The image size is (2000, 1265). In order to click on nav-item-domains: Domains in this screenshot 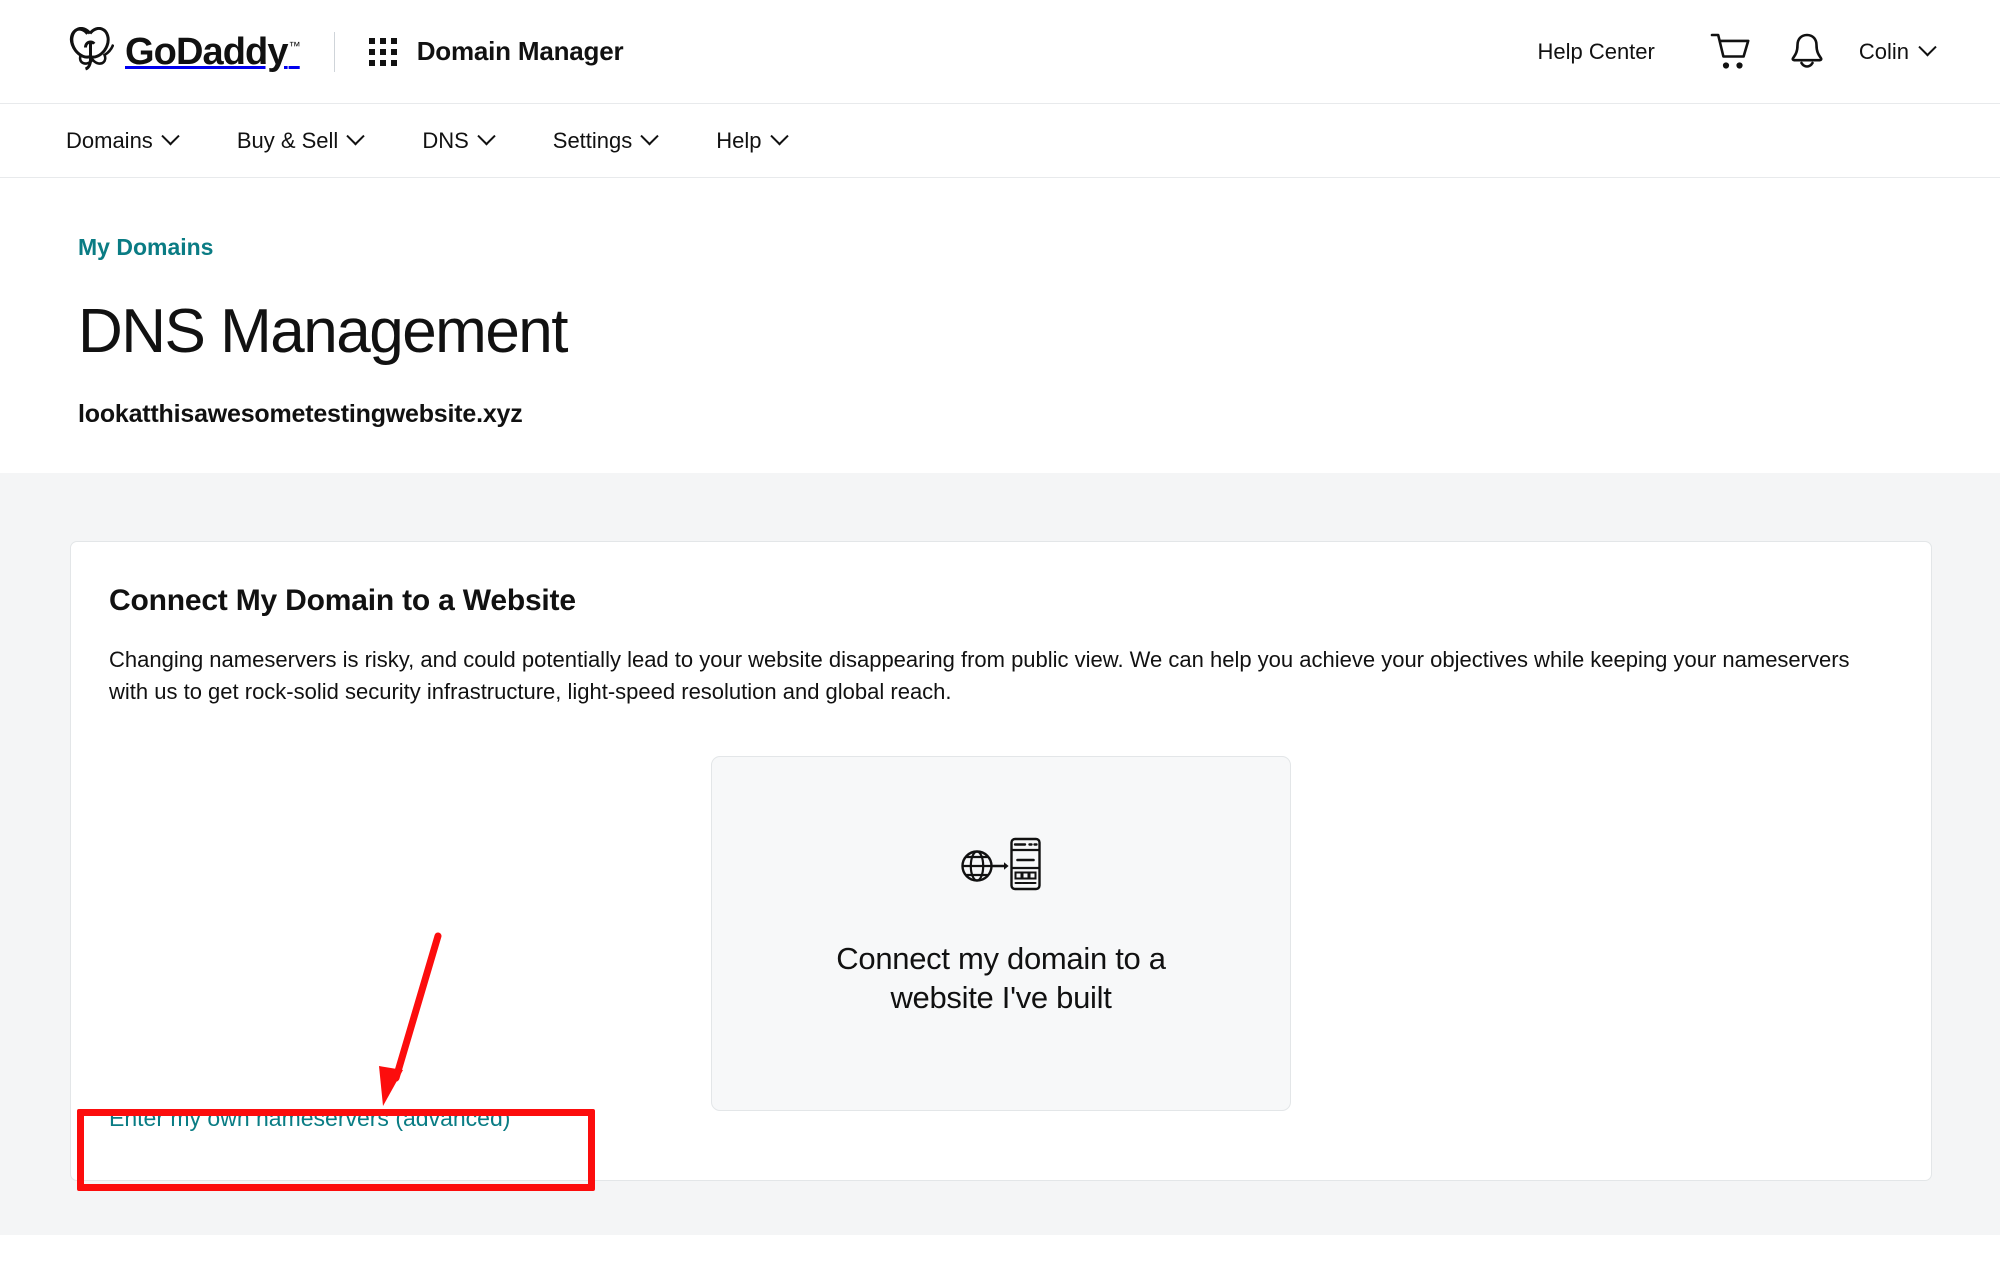, I will do `click(123, 140)`.